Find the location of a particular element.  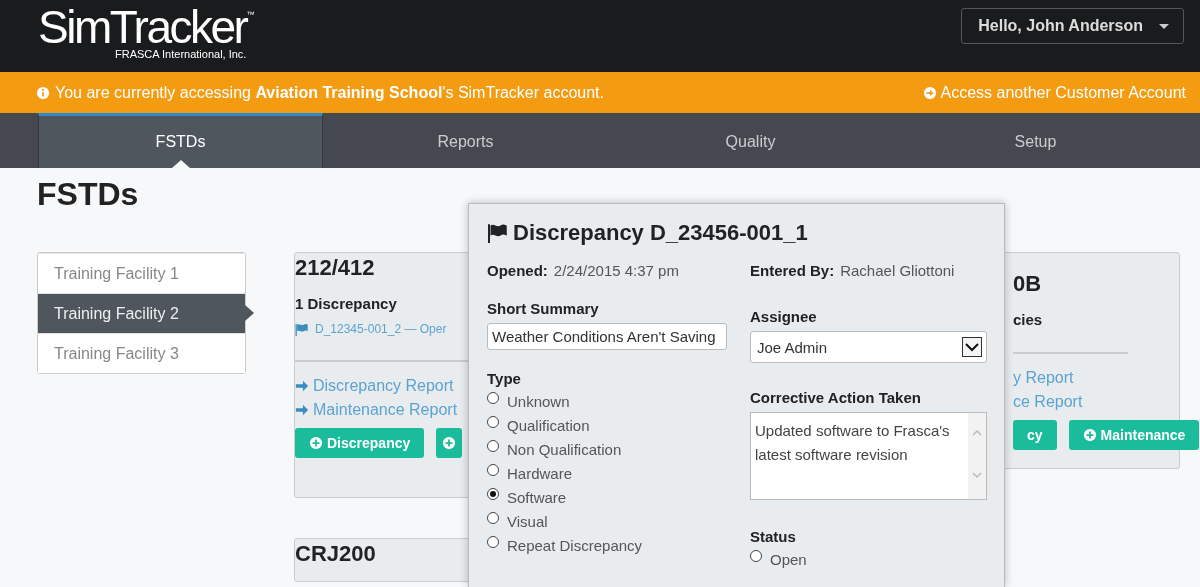

simulator-title: 212/412 is located at coordinates (335, 267).